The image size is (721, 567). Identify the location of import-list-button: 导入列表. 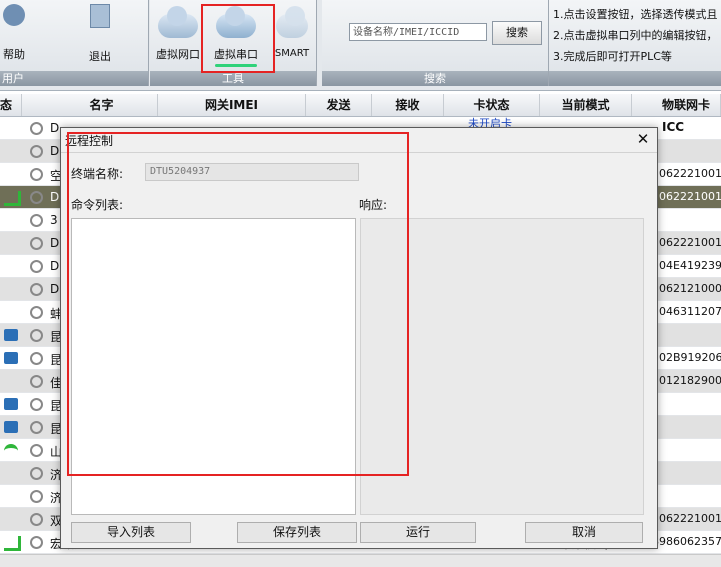
(131, 532).